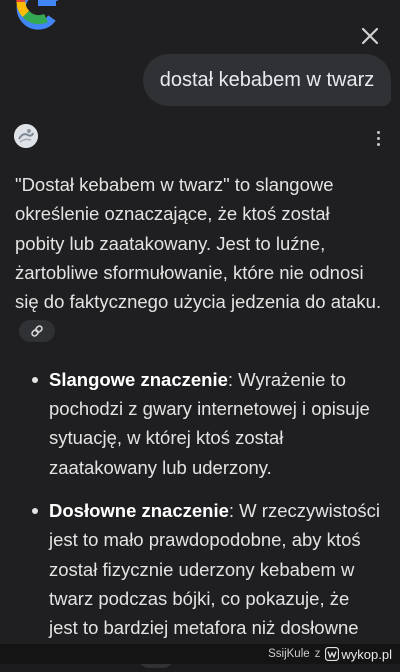  I want to click on bullet-title: Dosłowne znaczenie, so click(139, 510).